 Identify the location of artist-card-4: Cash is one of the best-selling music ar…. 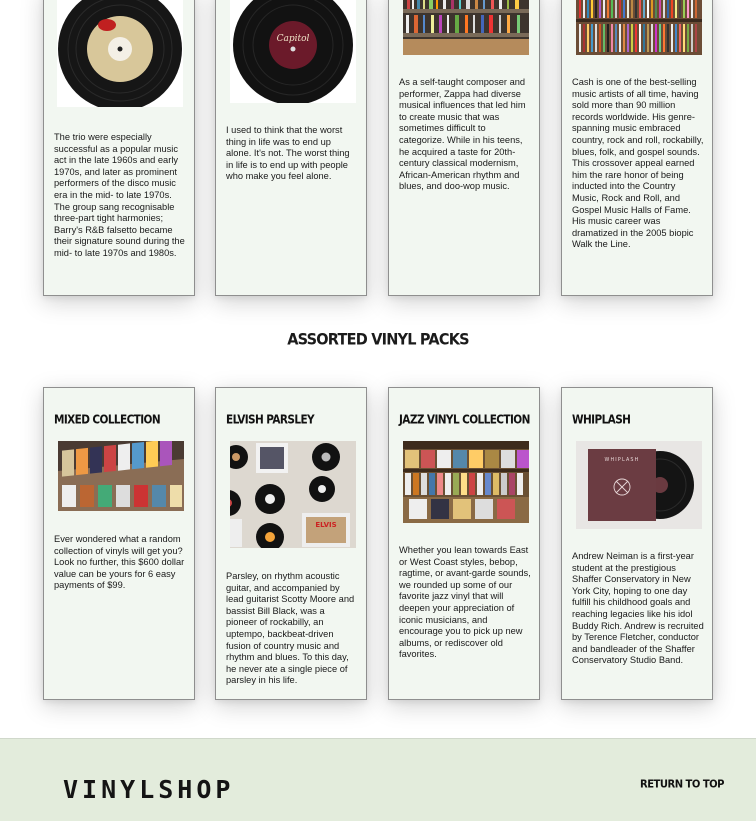
(637, 148).